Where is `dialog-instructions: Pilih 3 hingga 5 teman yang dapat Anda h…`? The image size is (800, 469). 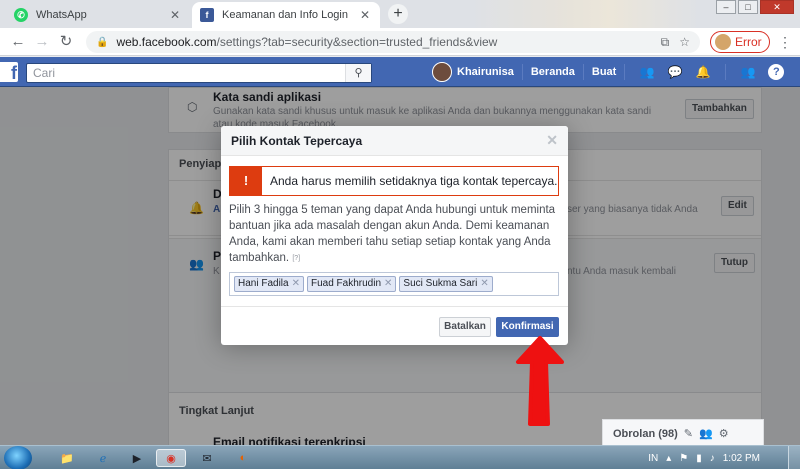
dialog-instructions: Pilih 3 hingga 5 teman yang dapat Anda h… is located at coordinates (392, 234).